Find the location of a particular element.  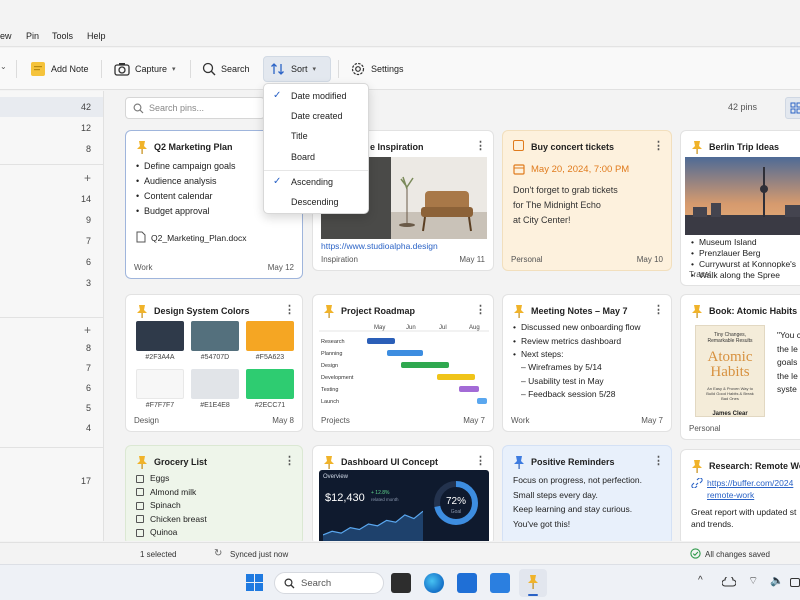

card-date: May 8 is located at coordinates (283, 420).